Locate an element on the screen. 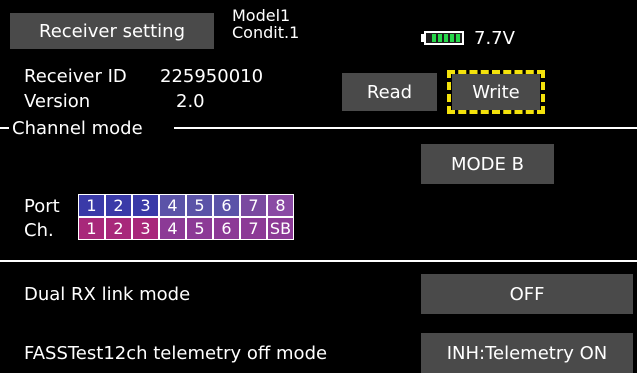  mode-button: MODE B is located at coordinates (487, 164).